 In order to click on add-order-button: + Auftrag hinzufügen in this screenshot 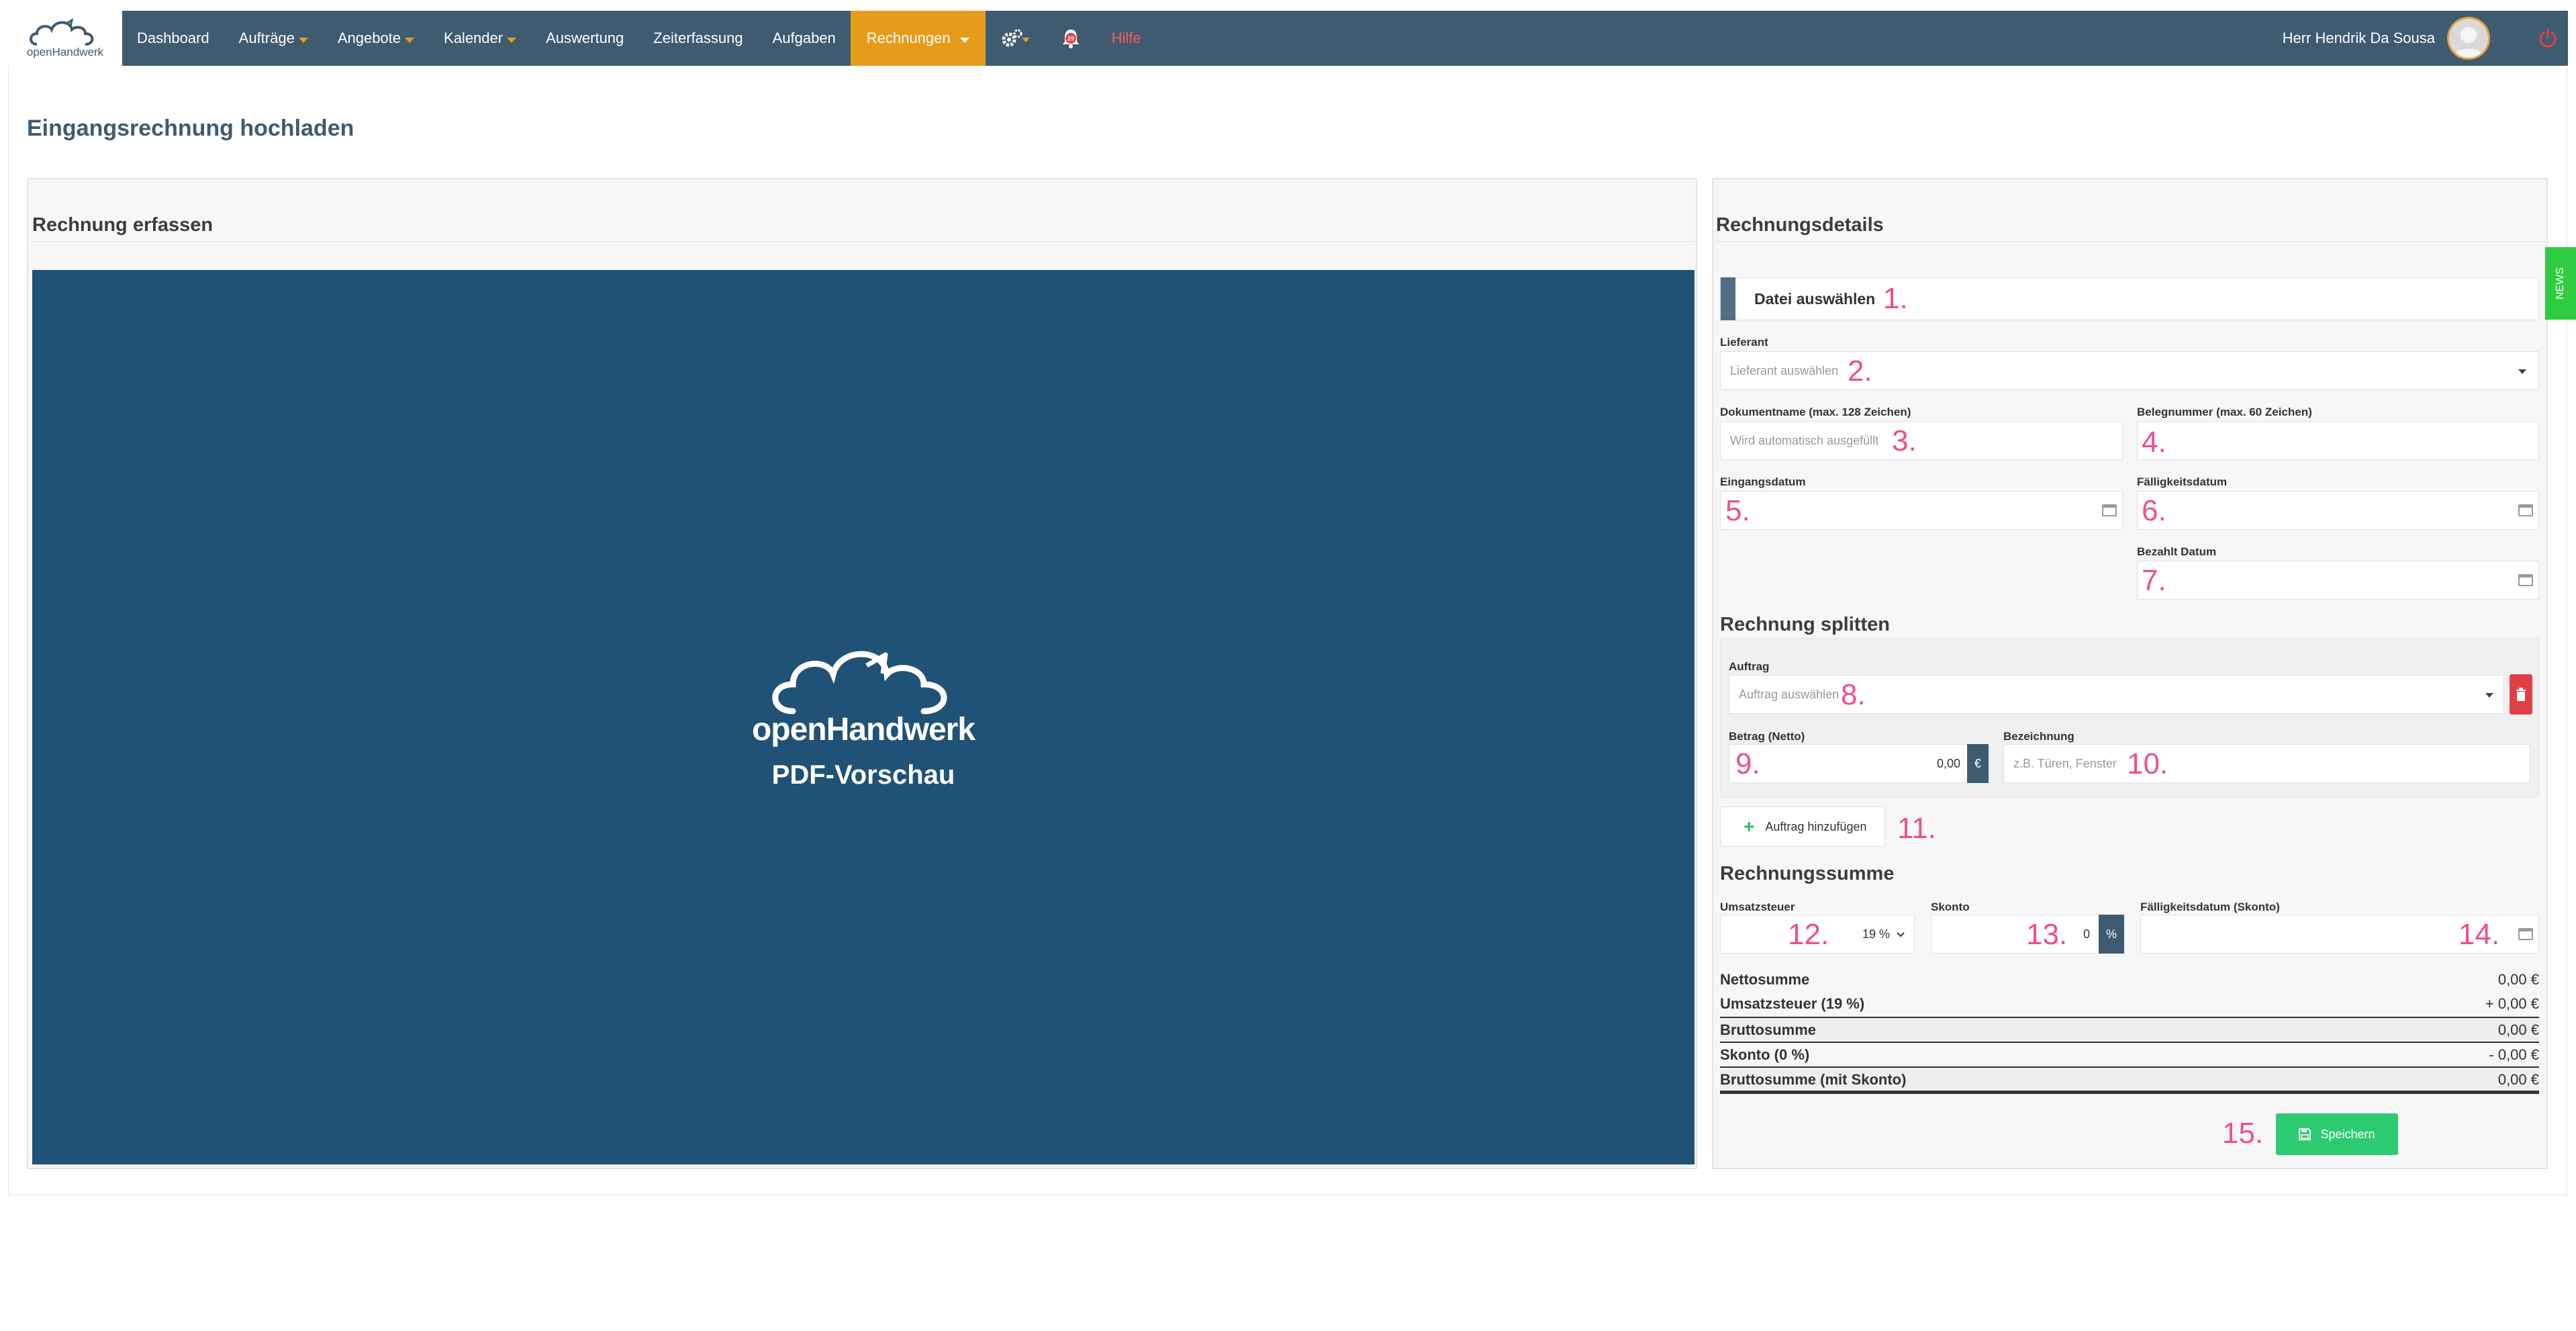, I will do `click(1802, 827)`.